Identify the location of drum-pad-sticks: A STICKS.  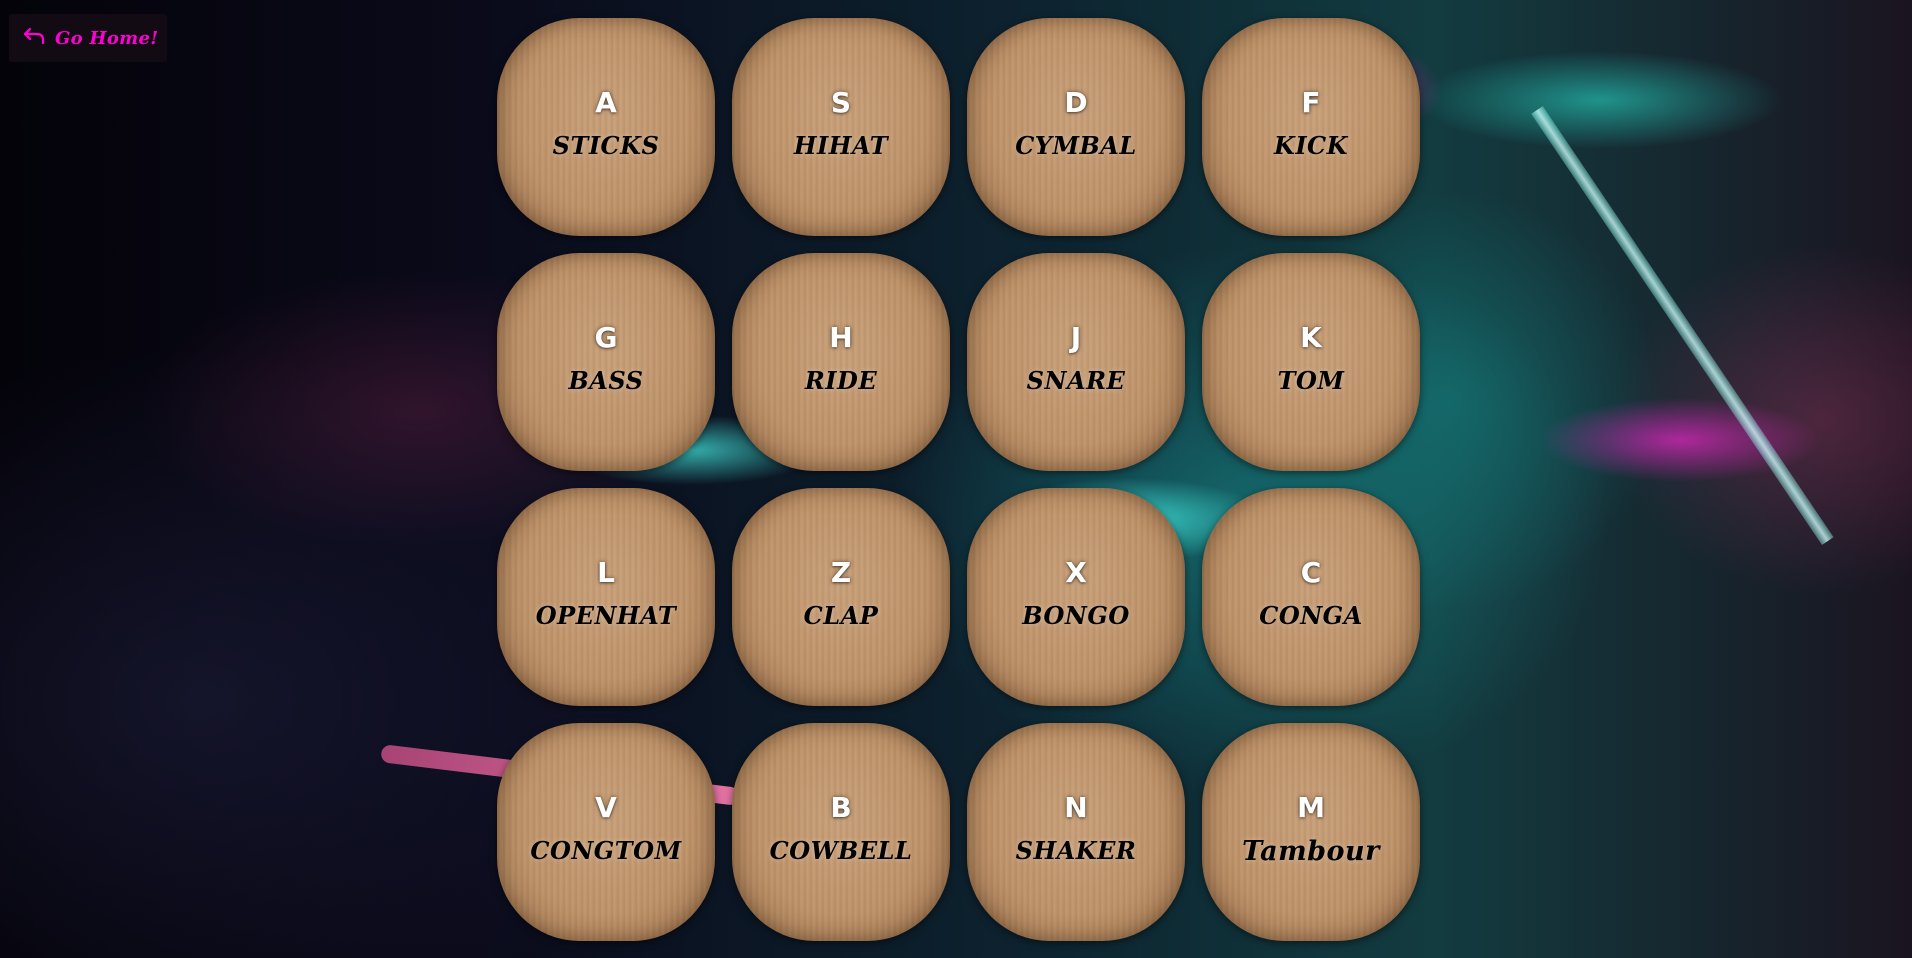
(606, 127).